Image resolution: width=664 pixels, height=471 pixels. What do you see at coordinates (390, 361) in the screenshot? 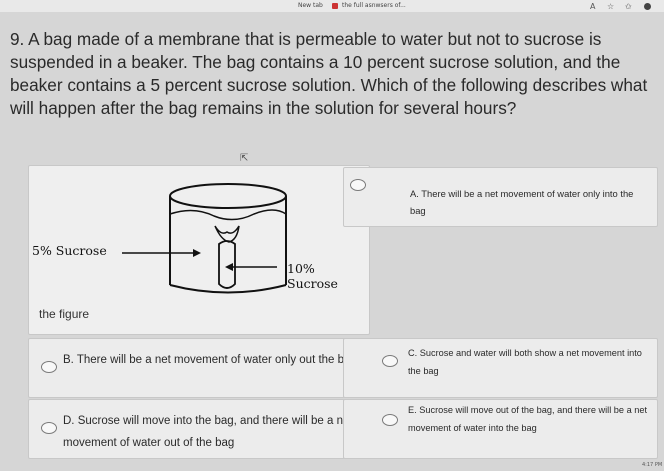
I see `option-c-radio` at bounding box center [390, 361].